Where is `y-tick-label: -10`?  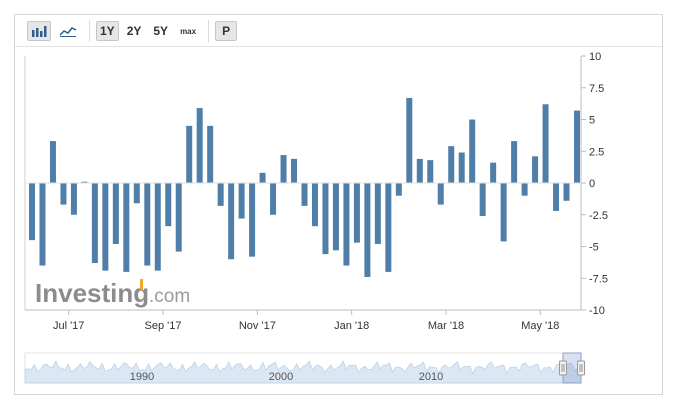
y-tick-label: -10 is located at coordinates (597, 311).